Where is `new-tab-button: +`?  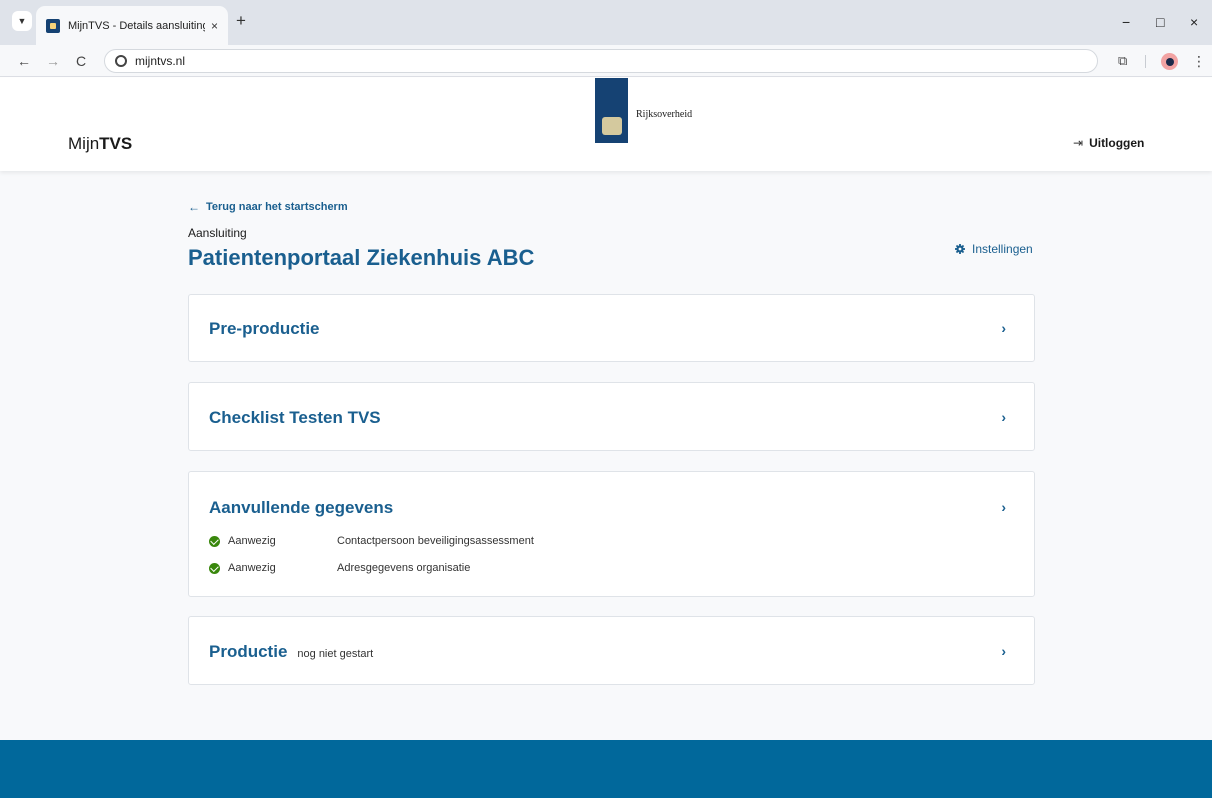
new-tab-button: + is located at coordinates (241, 21).